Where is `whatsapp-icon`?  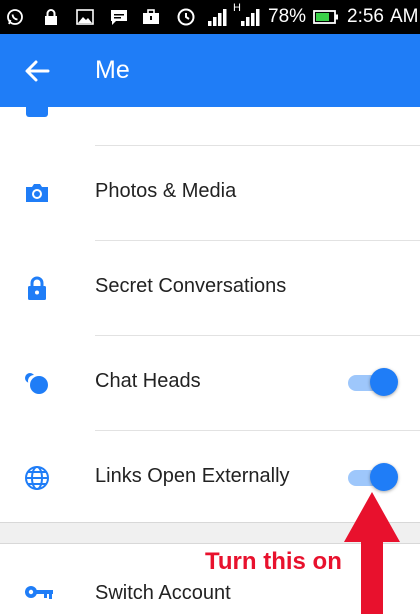
whatsapp-icon is located at coordinates (15, 17).